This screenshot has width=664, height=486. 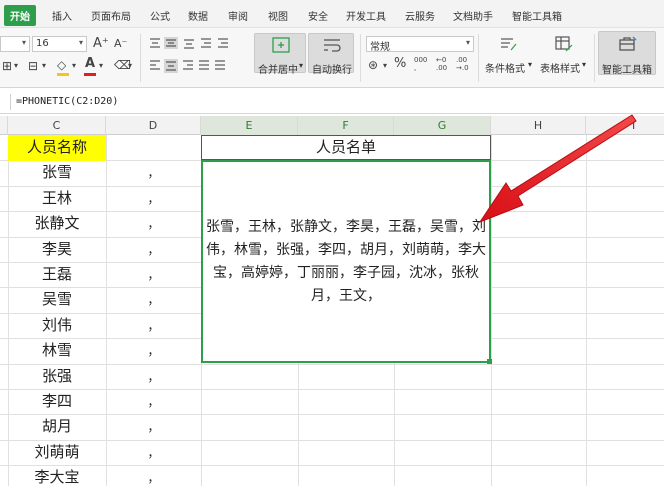 What do you see at coordinates (15, 44) in the screenshot?
I see `font-name-select: ▾` at bounding box center [15, 44].